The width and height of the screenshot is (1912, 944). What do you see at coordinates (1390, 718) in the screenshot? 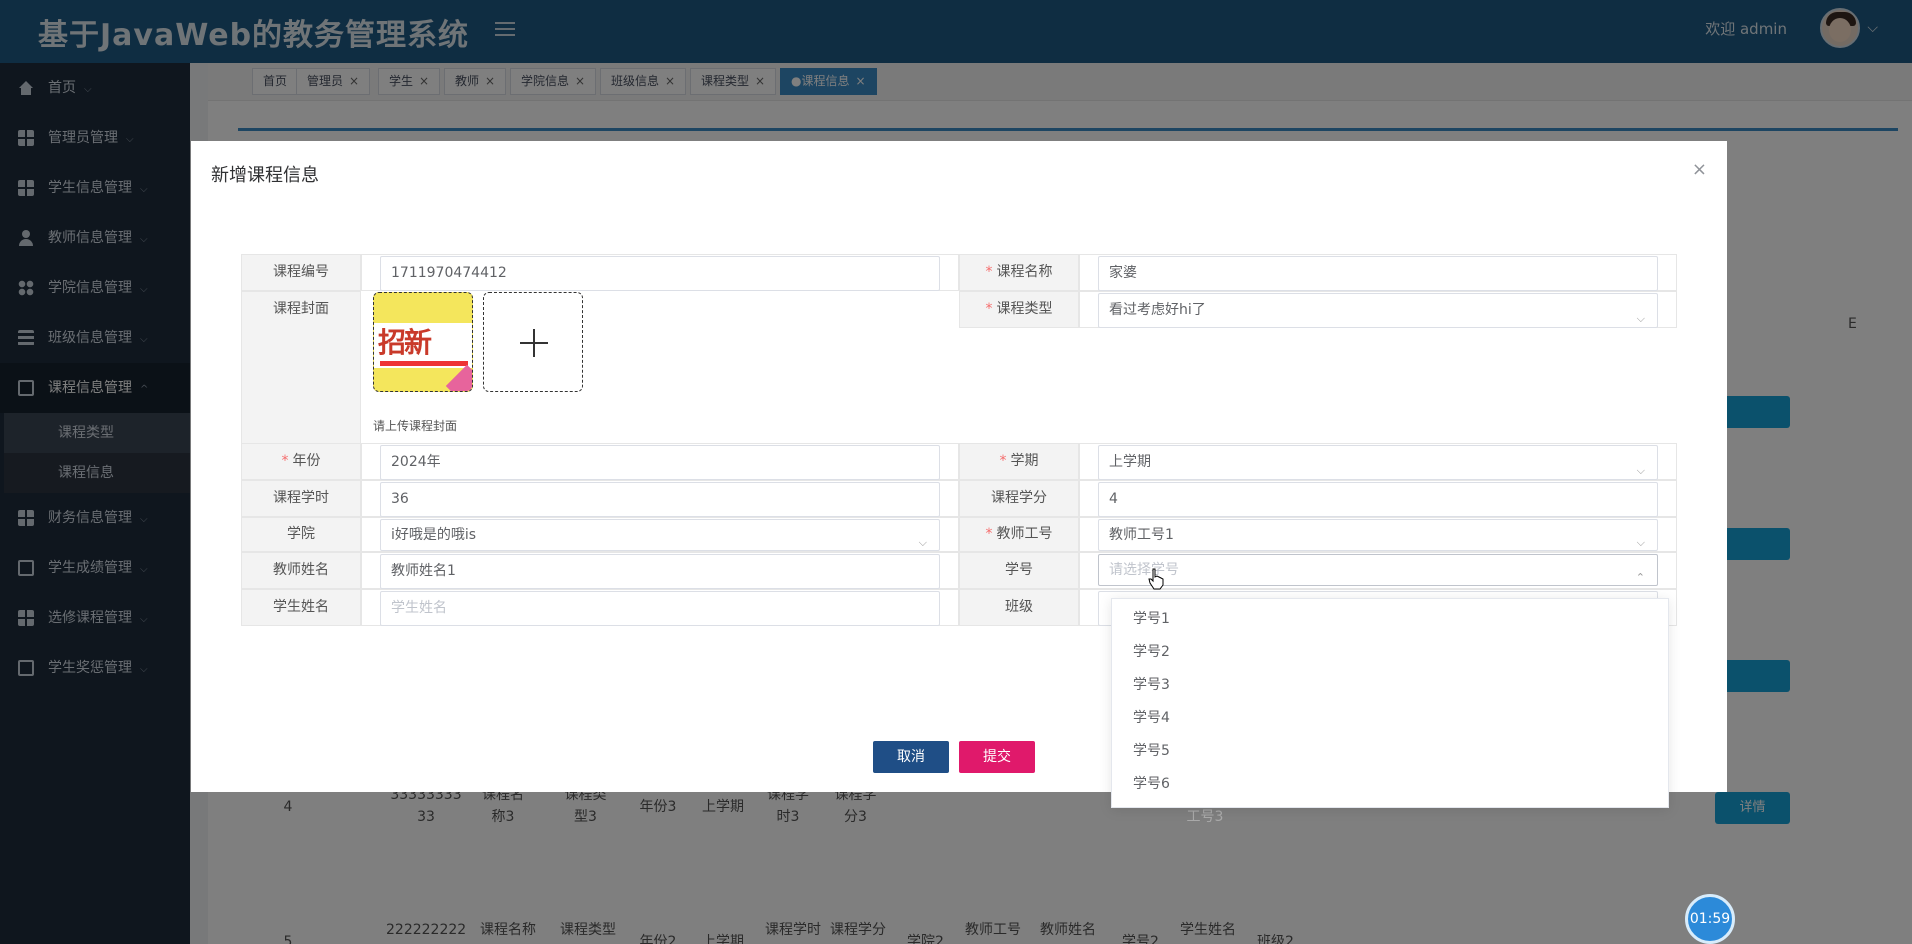
I see `dropdown-option: 学号4` at bounding box center [1390, 718].